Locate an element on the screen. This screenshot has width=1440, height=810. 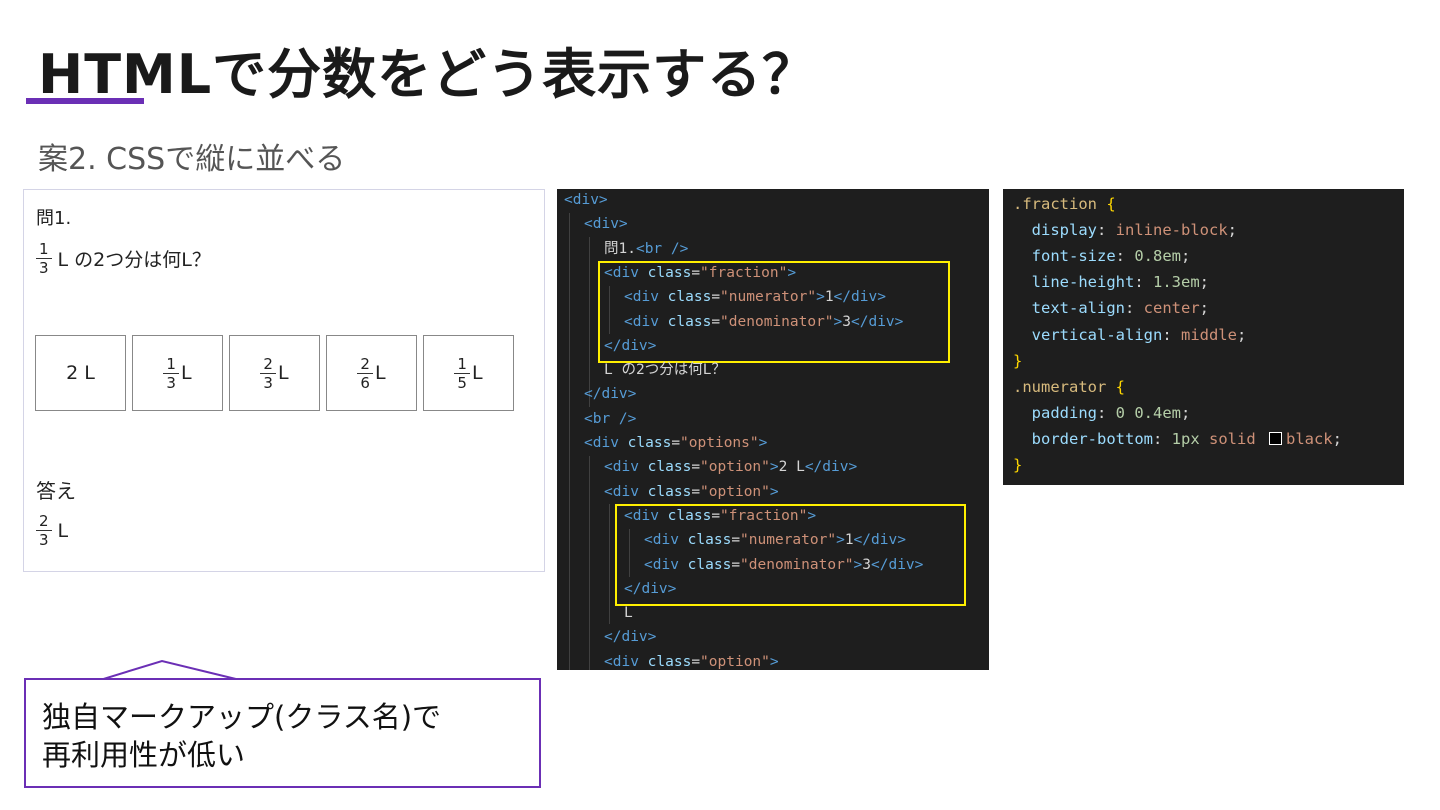
option-button: 2 L is located at coordinates (80, 373).